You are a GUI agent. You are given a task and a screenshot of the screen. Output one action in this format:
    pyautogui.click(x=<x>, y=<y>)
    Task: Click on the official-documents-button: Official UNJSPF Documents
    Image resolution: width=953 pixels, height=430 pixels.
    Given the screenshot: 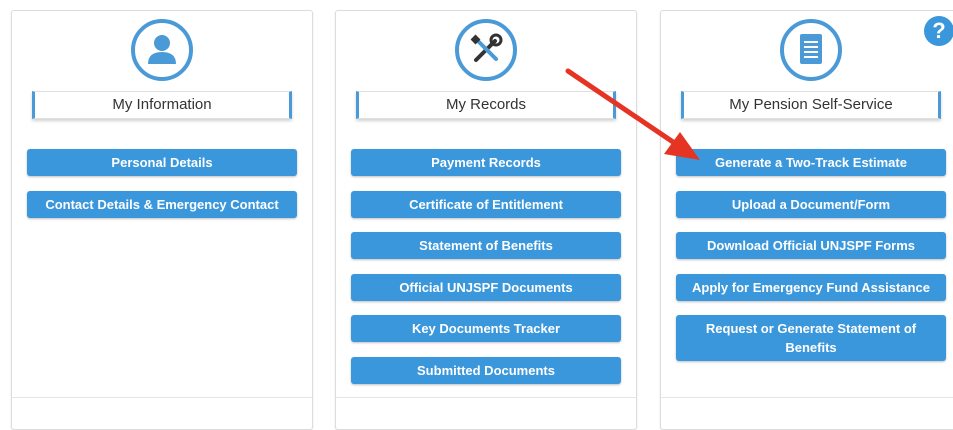 What is the action you would take?
    pyautogui.click(x=486, y=287)
    